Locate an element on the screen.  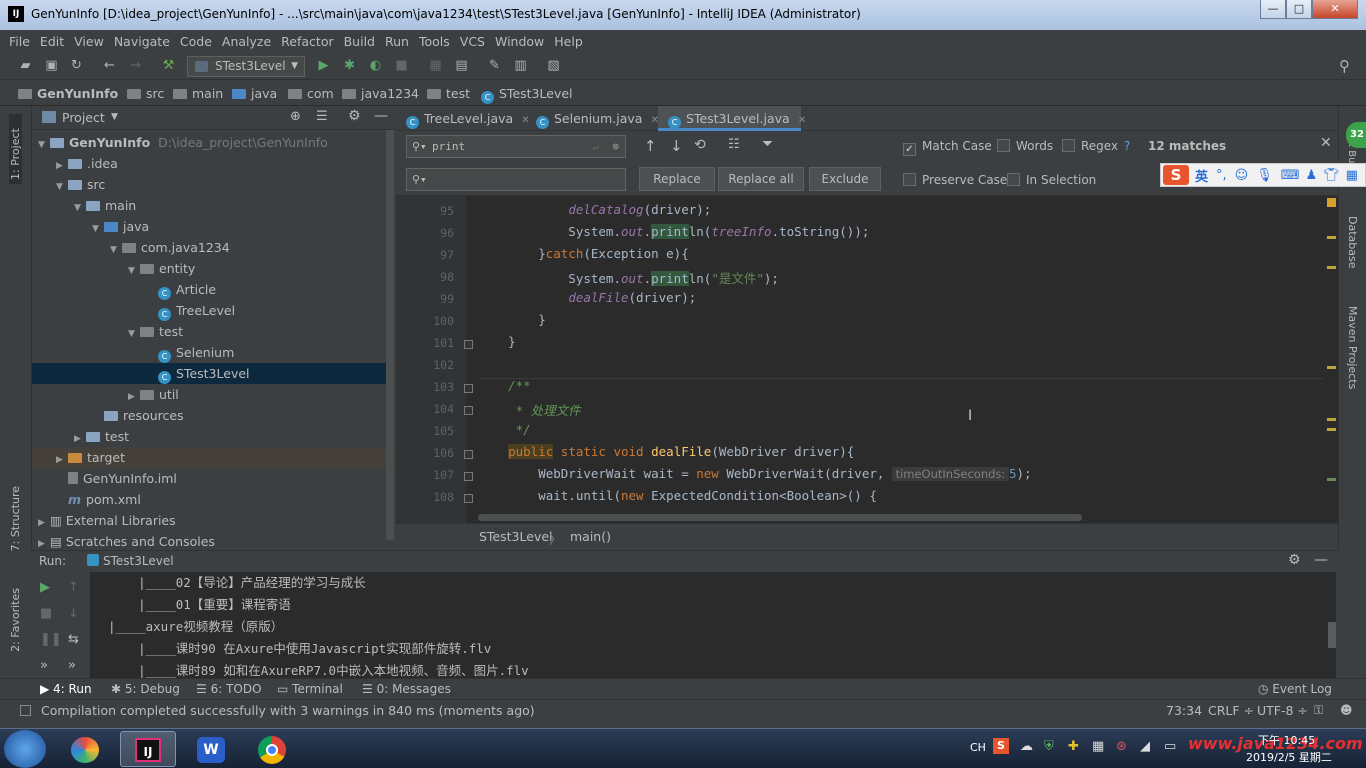
lock-icon: ⚿ is located at coordinates (1318, 710).